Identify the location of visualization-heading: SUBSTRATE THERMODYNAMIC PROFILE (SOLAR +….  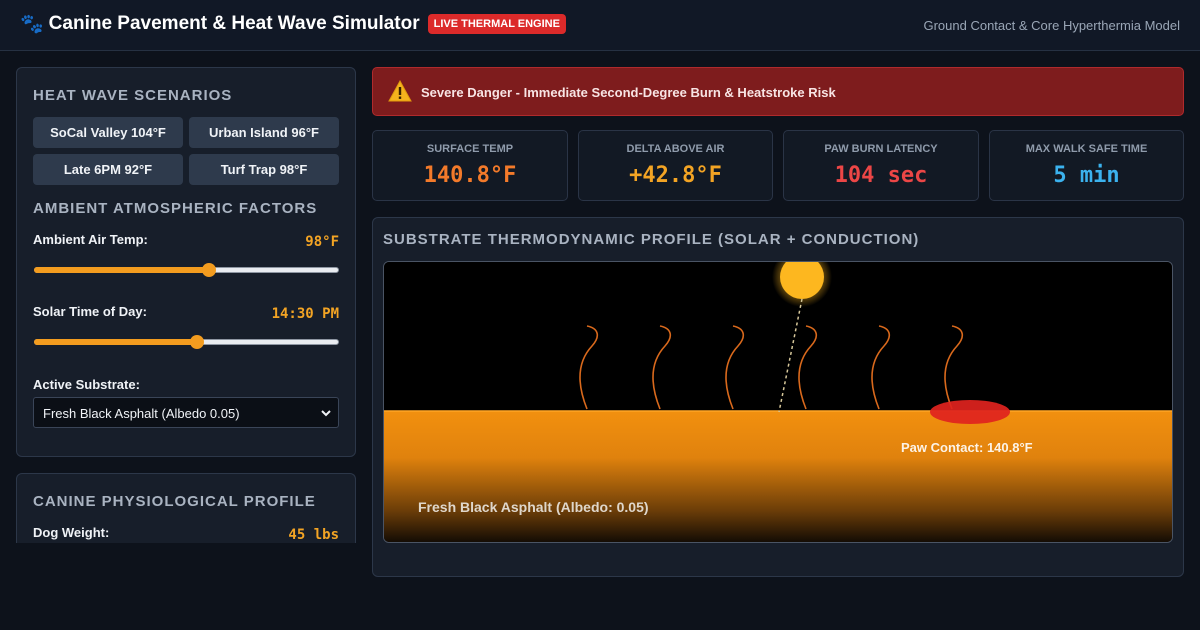
(651, 239).